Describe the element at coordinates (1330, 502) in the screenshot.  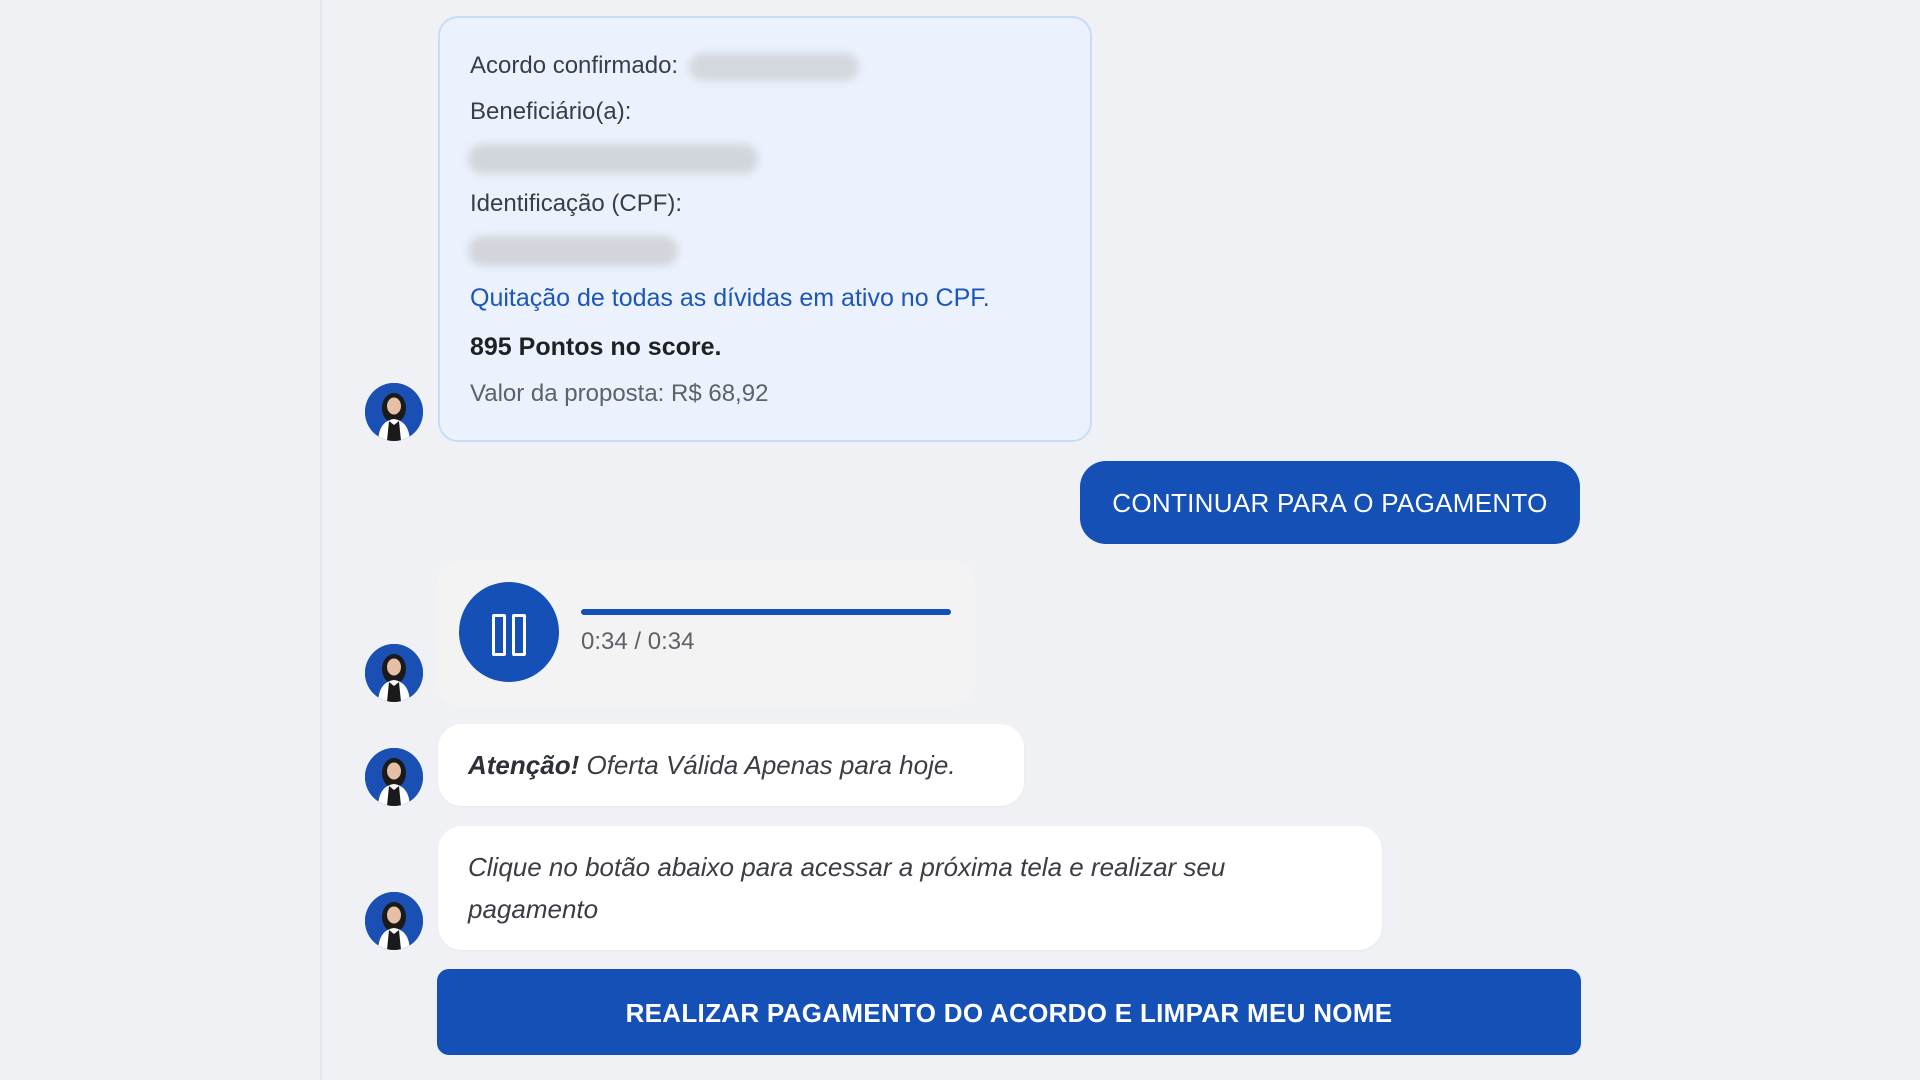
I see `continue-to-payment-button: CONTINUAR PARA O PAGAMENTO` at that location.